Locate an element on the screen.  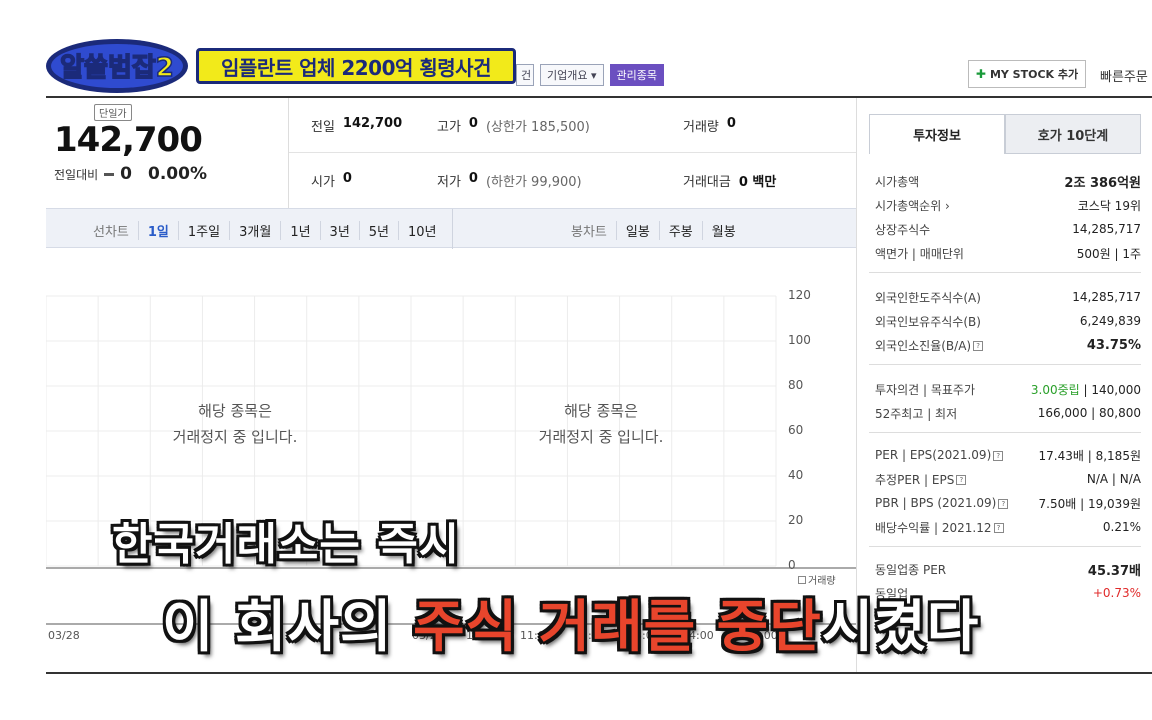
flat-icon is located at coordinates (109, 174).